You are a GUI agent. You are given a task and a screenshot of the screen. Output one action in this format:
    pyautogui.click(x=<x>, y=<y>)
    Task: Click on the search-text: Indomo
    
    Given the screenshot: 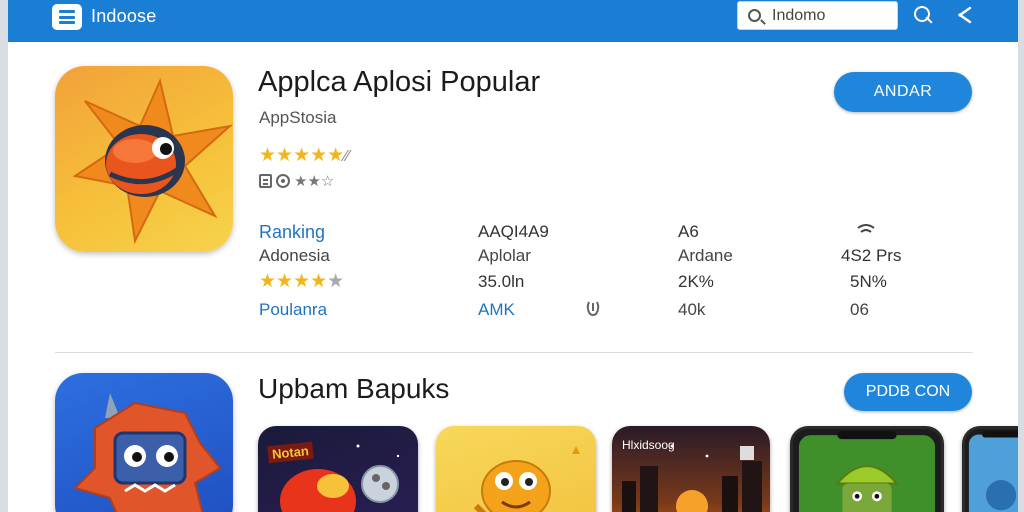 What is the action you would take?
    pyautogui.click(x=799, y=15)
    